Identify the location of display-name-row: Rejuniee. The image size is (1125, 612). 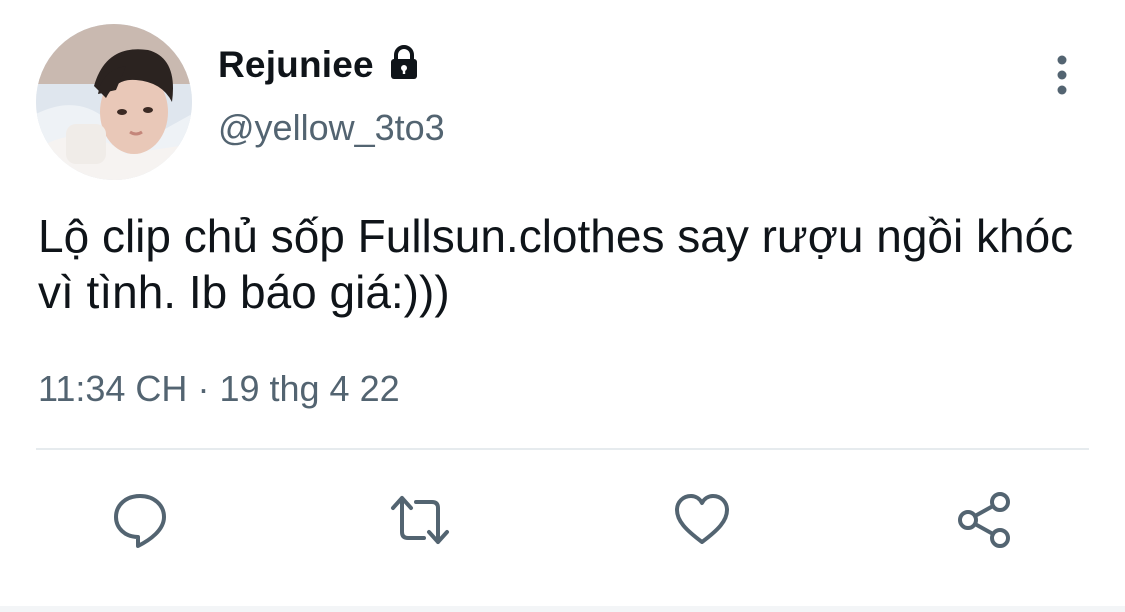
(320, 65).